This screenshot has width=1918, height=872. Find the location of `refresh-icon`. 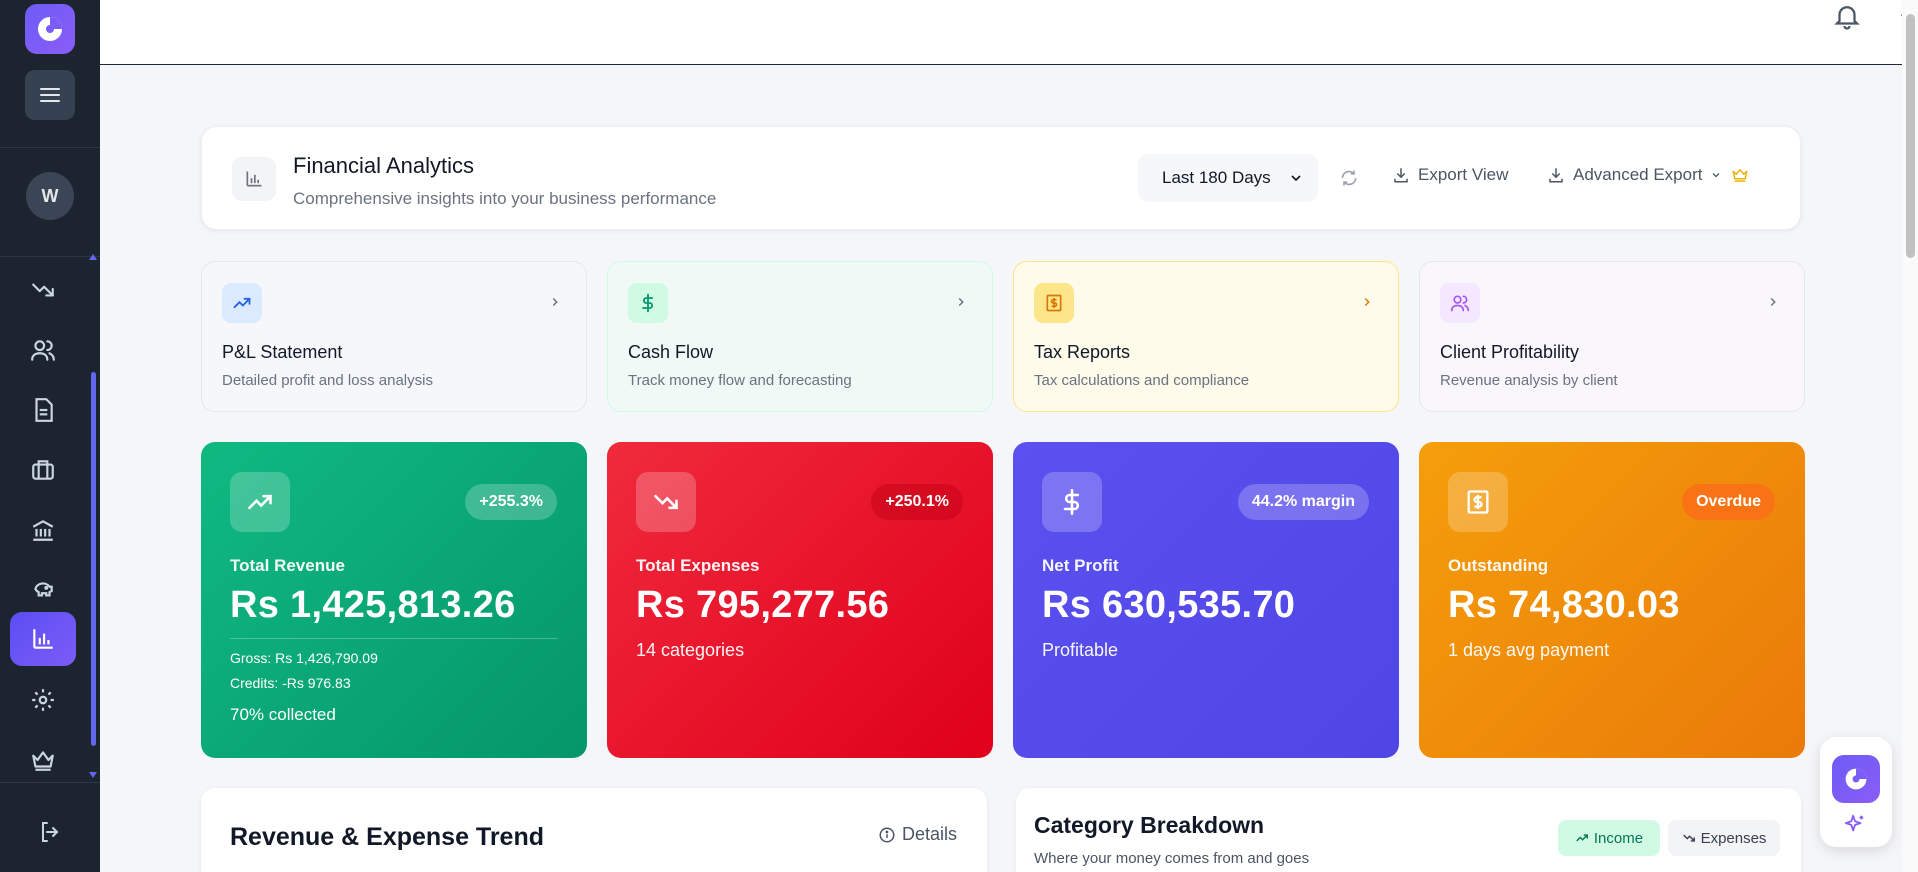

refresh-icon is located at coordinates (1349, 180).